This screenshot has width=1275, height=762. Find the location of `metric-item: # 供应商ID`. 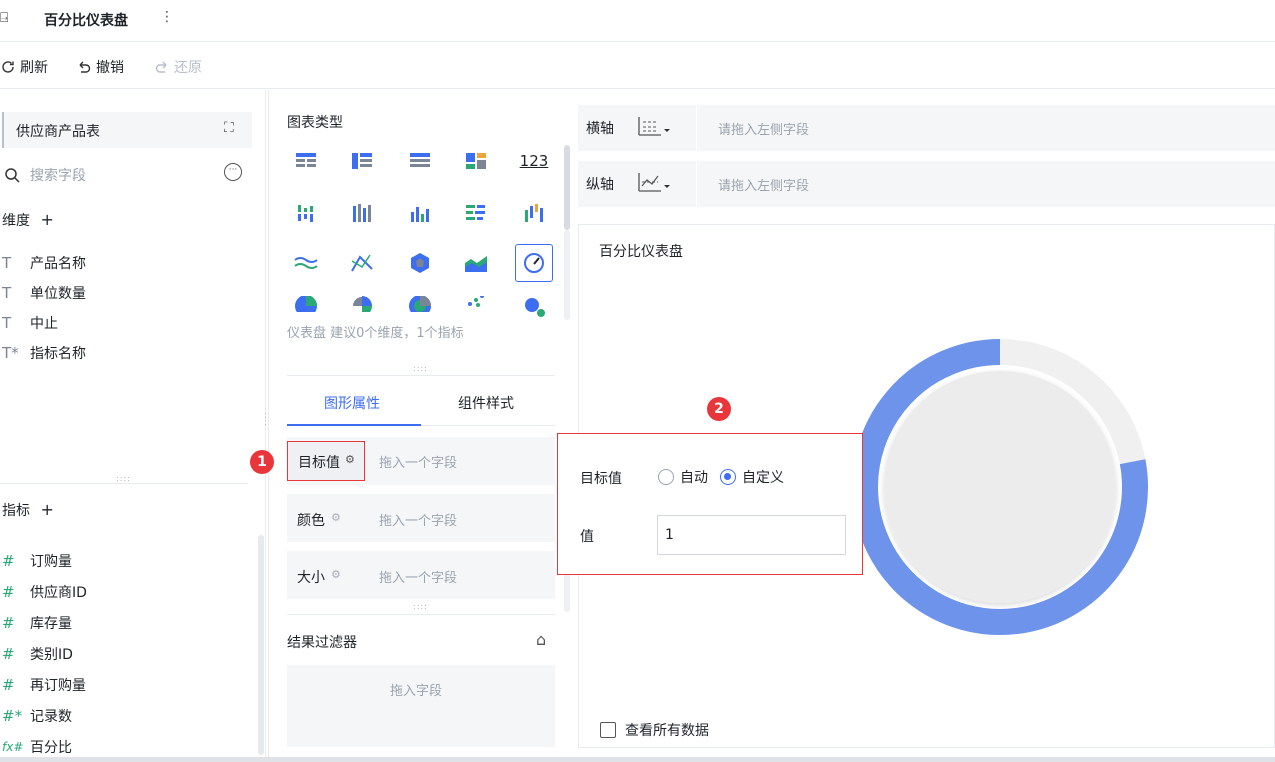

metric-item: # 供应商ID is located at coordinates (122, 591).